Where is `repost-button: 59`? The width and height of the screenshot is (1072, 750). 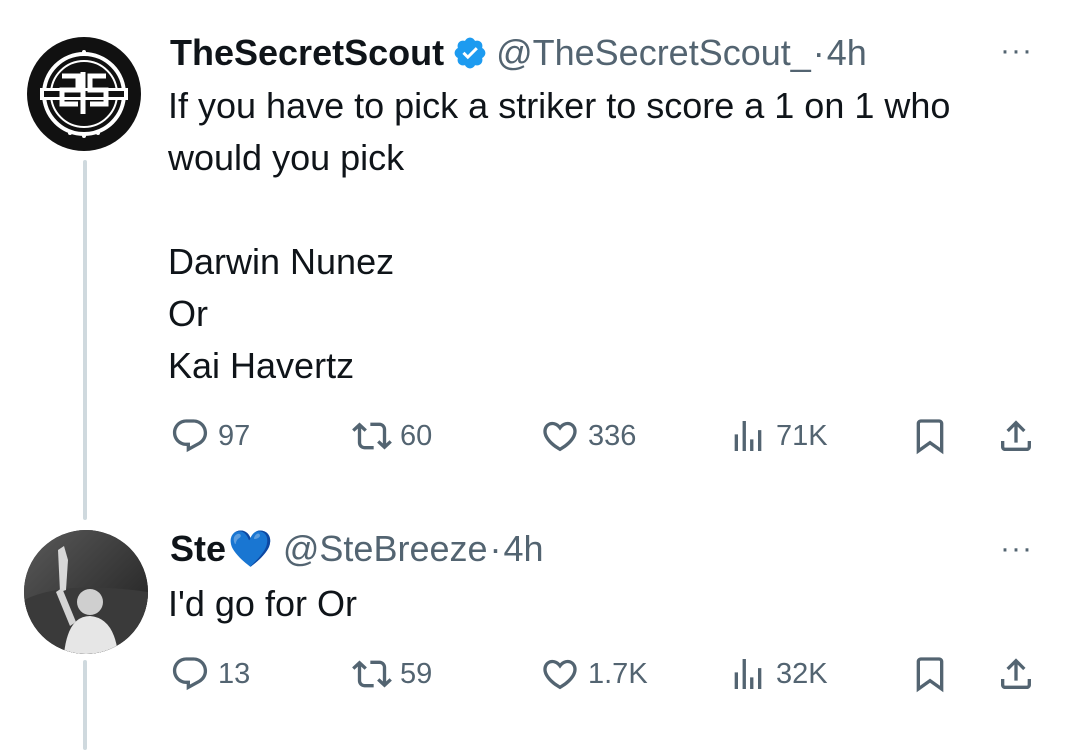 repost-button: 59 is located at coordinates (392, 674).